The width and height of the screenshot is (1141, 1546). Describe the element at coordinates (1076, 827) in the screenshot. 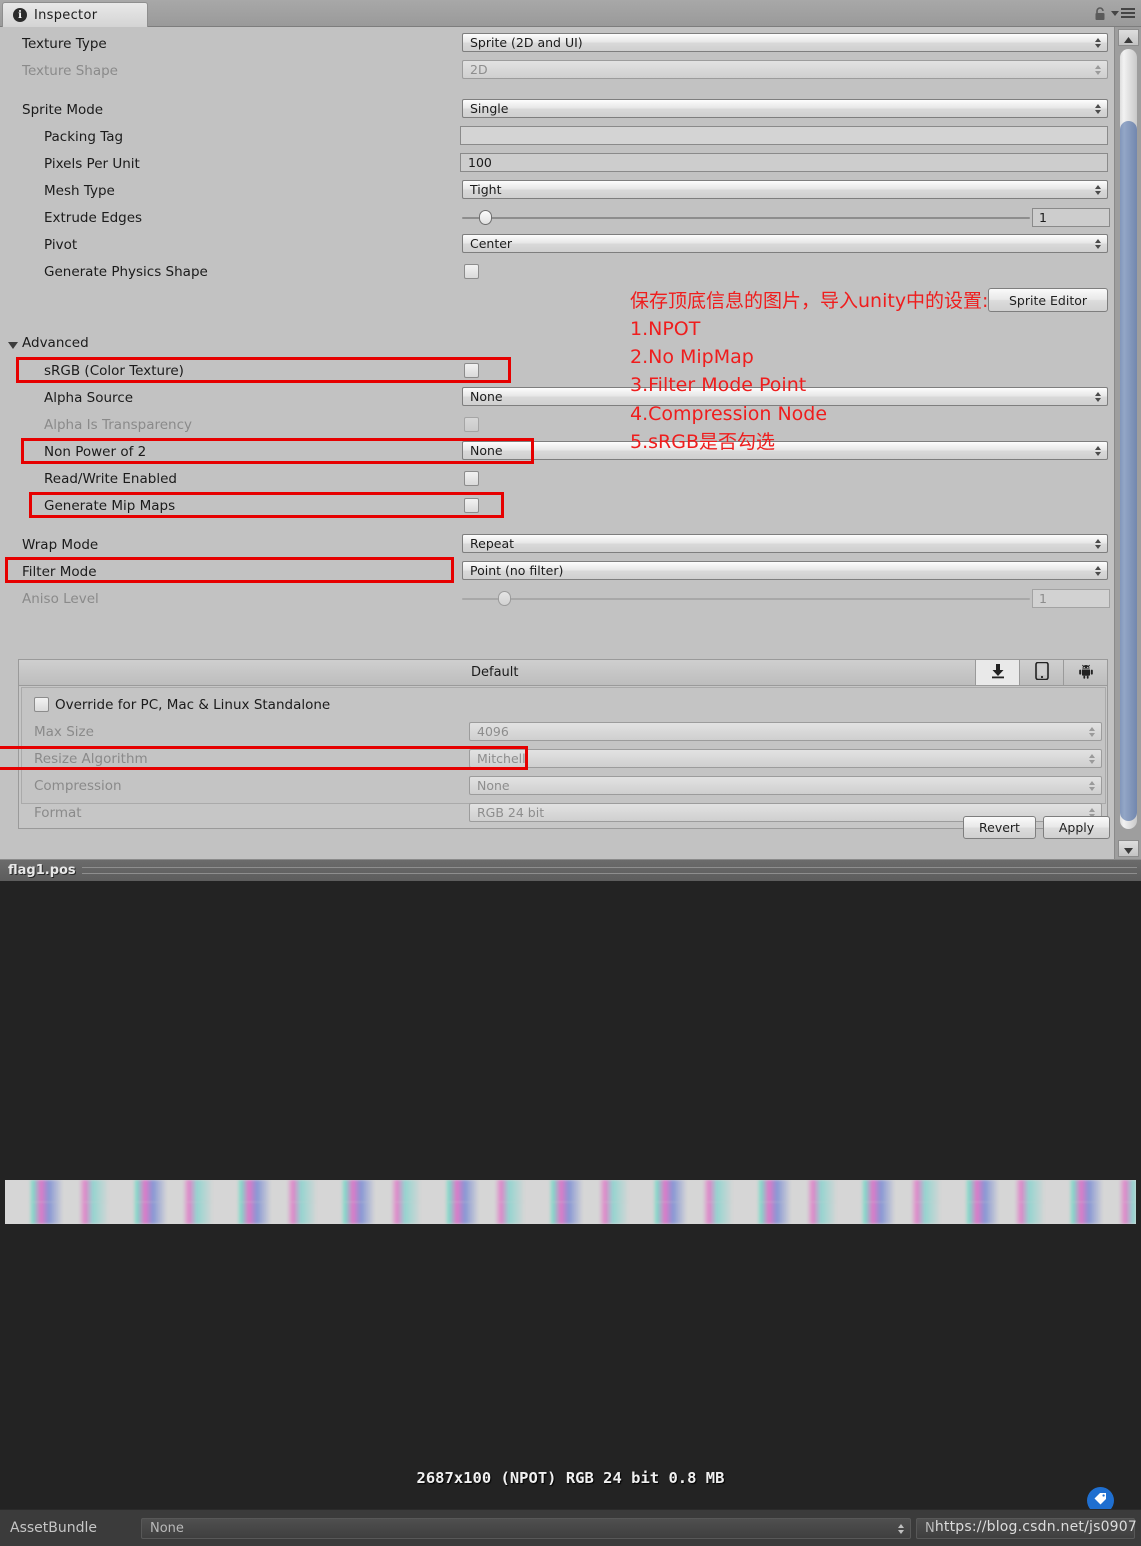

I see `apply-button: Apply` at that location.